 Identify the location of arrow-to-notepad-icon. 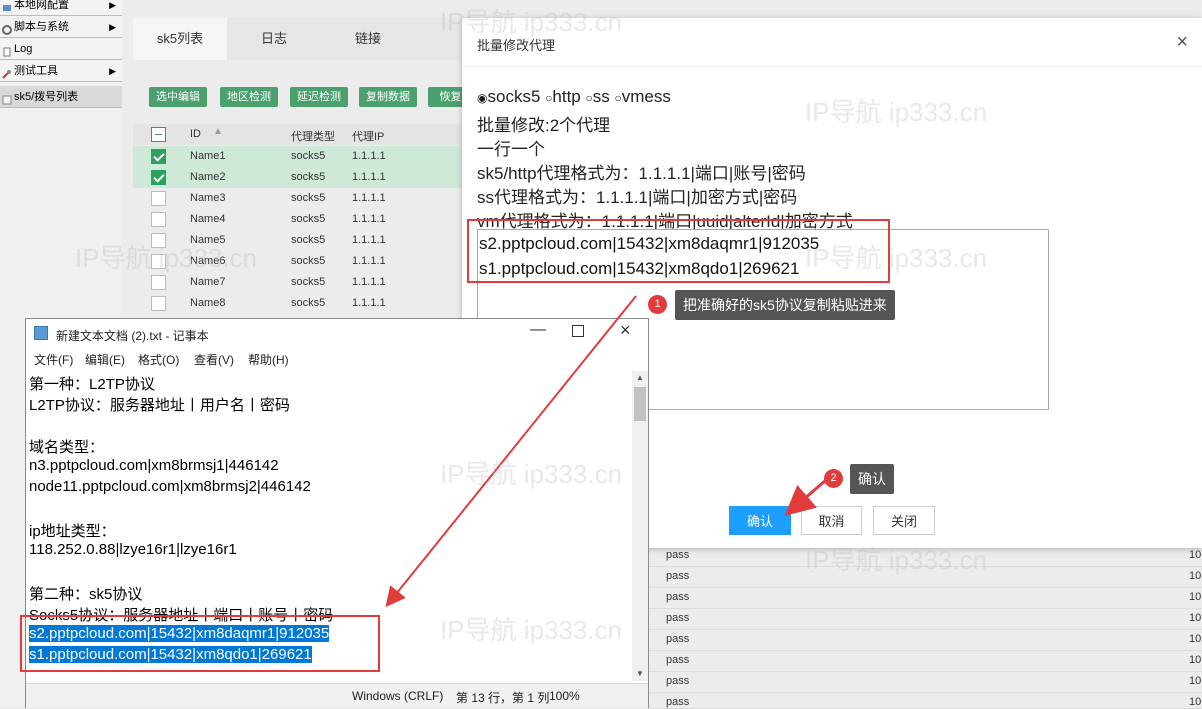
(511, 451).